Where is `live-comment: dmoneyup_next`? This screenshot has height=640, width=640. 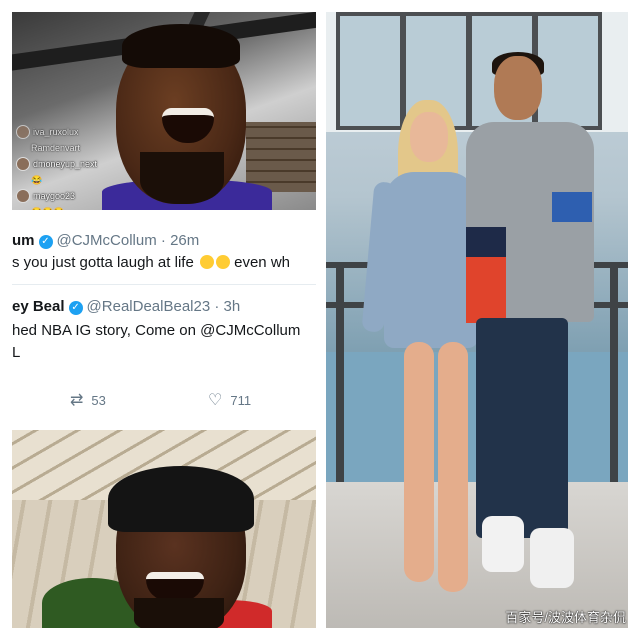 live-comment: dmoneyup_next is located at coordinates (91, 164).